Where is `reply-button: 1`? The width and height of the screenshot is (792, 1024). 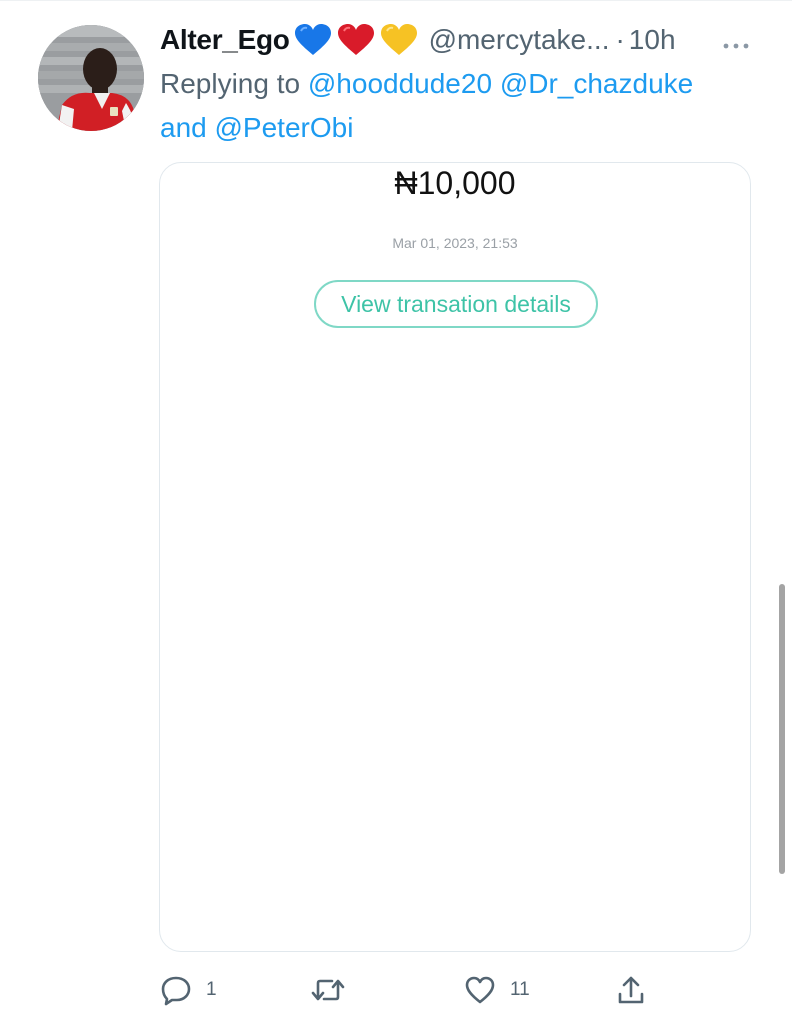 reply-button: 1 is located at coordinates (188, 990).